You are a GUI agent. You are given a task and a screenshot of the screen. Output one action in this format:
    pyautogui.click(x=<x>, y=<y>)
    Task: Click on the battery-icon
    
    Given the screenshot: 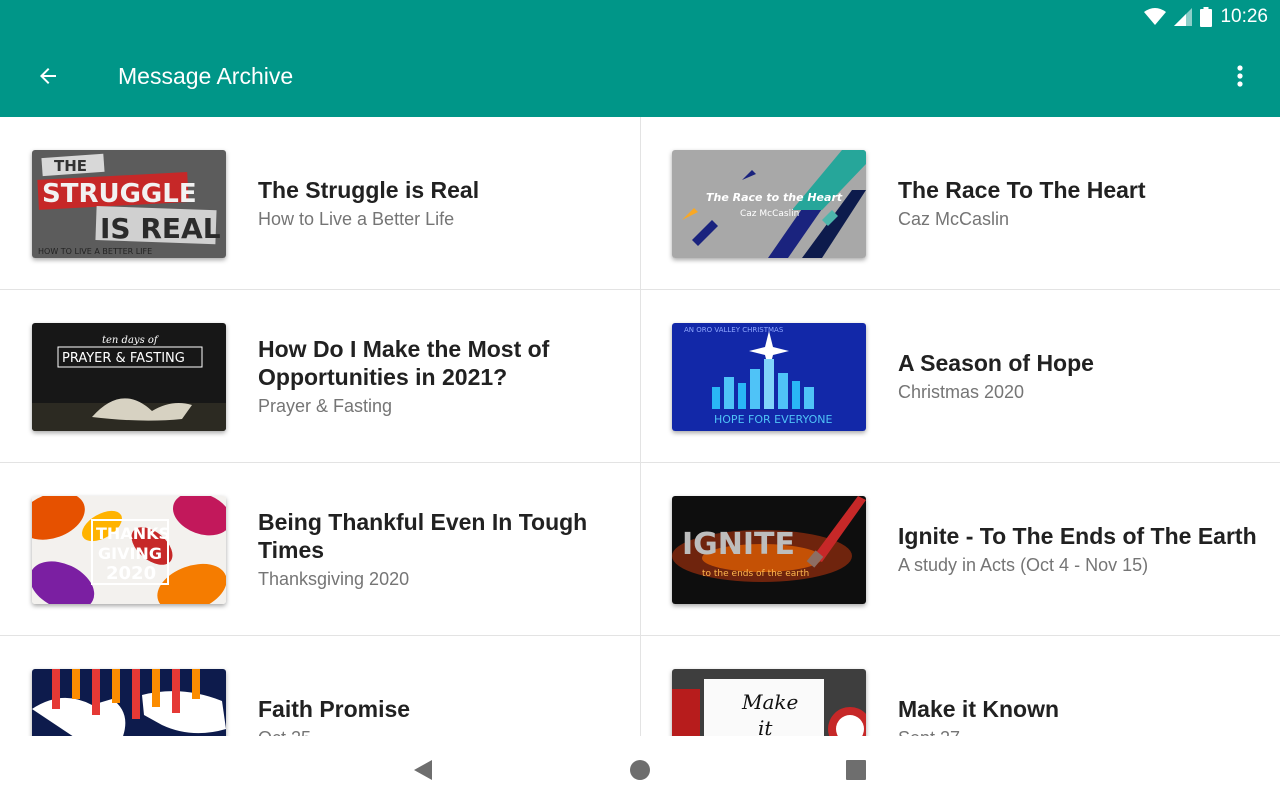 What is the action you would take?
    pyautogui.click(x=1206, y=17)
    